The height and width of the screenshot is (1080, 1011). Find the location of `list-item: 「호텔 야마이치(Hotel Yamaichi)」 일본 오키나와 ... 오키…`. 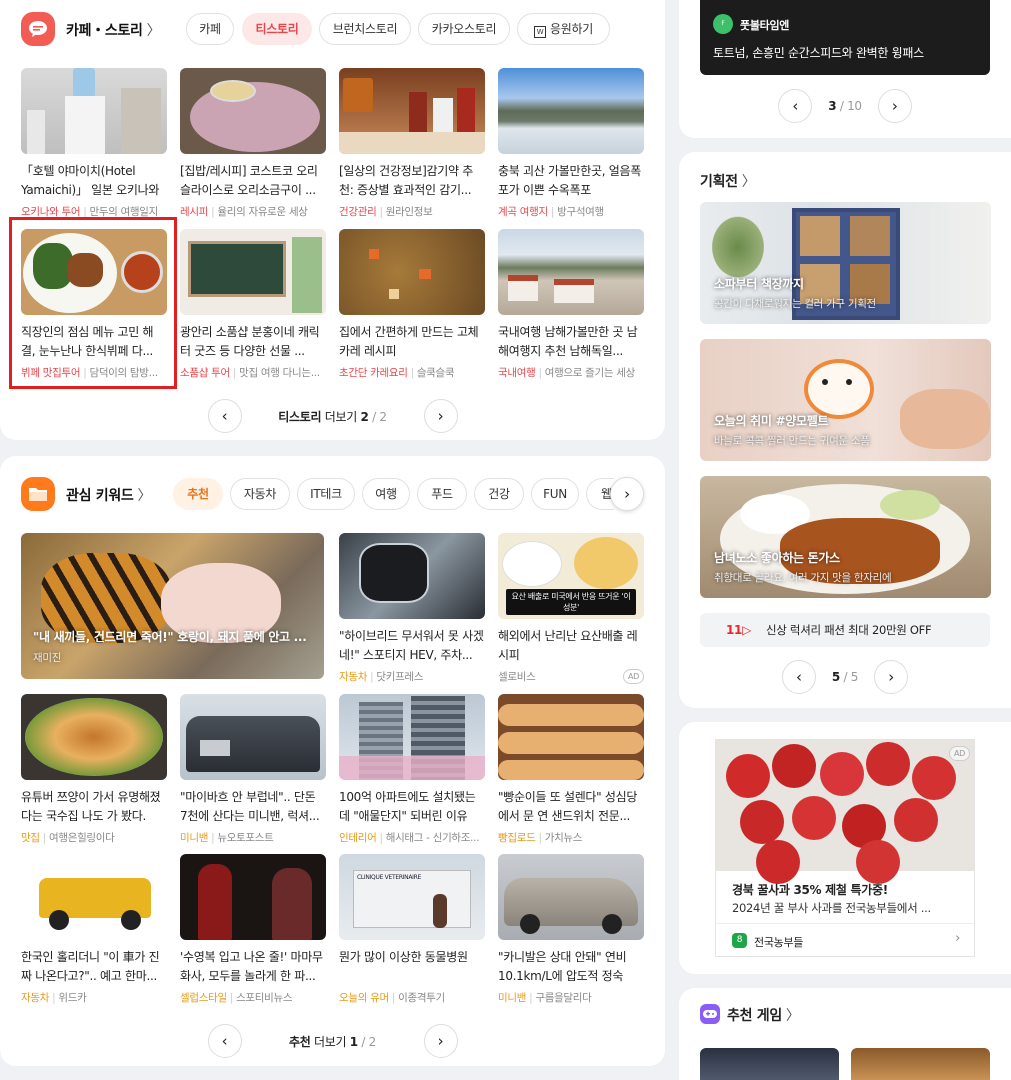

list-item: 「호텔 야마이치(Hotel Yamaichi)」 일본 오키나와 ... 오키… is located at coordinates (94, 143).